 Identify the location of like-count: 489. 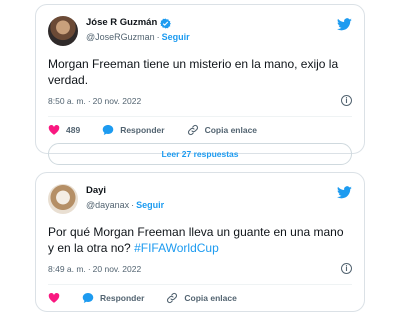
(73, 130).